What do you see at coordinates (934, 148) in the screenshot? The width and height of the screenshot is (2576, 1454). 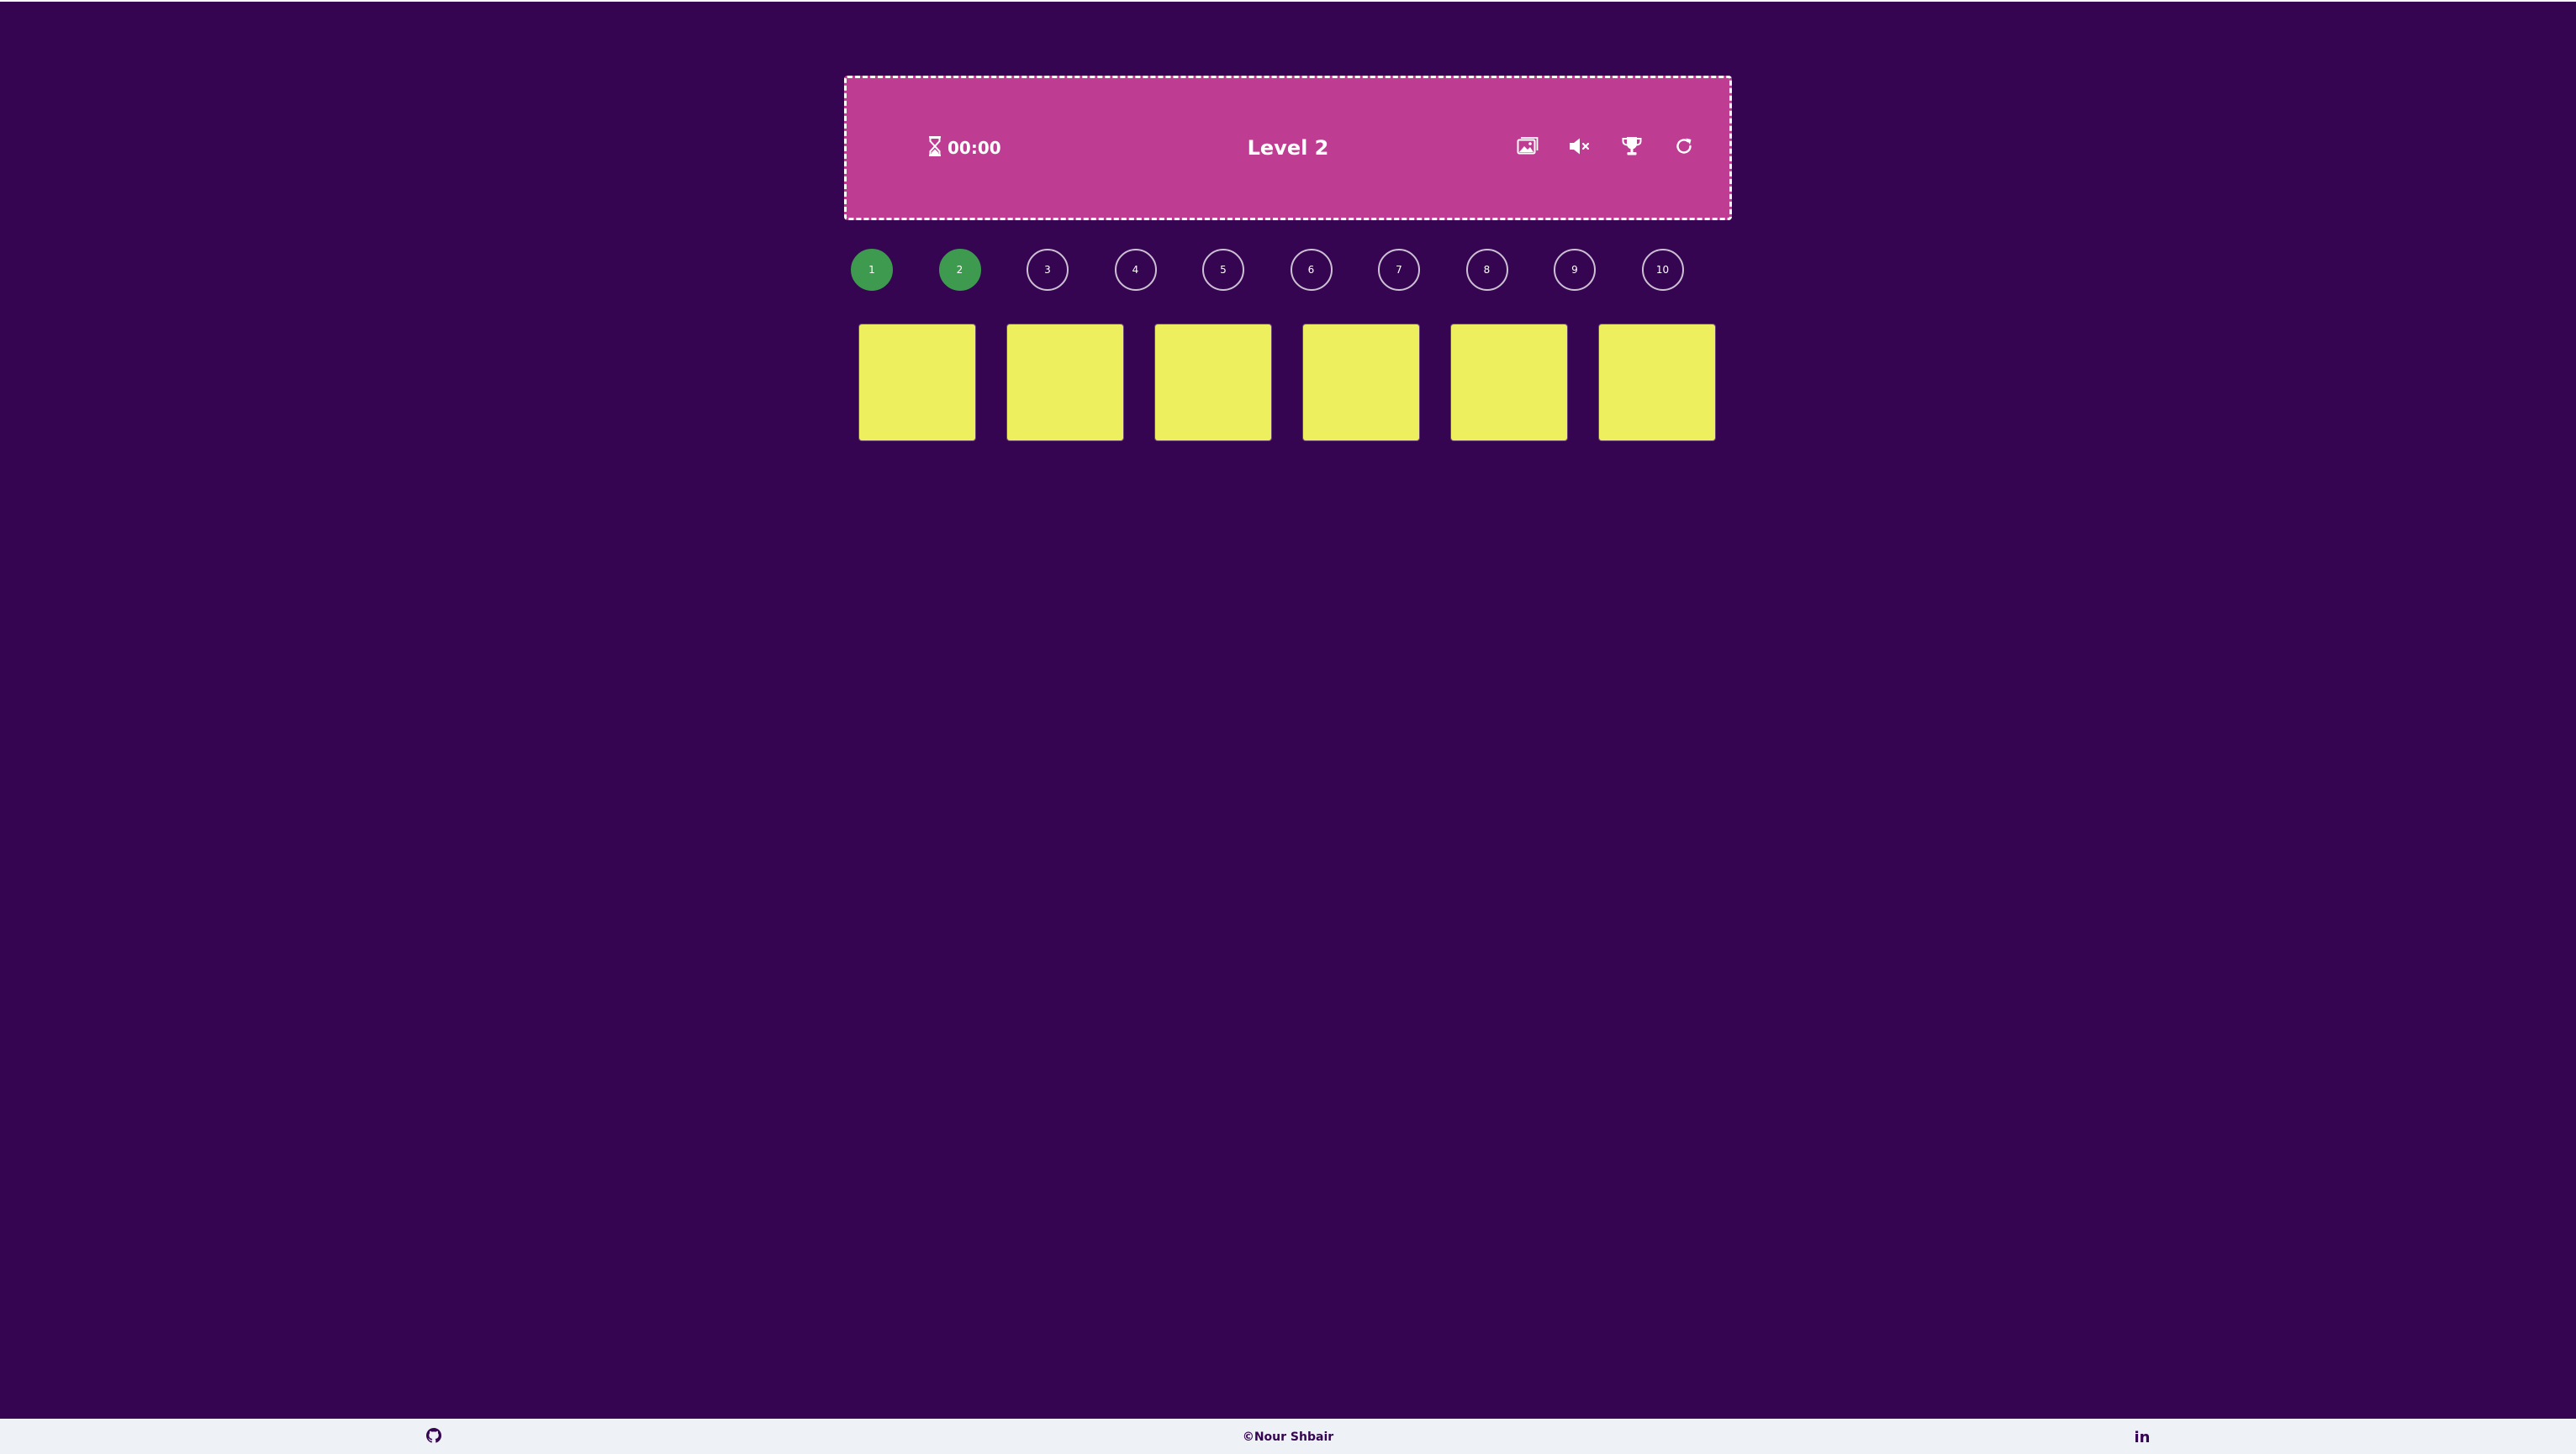 I see `hourglass-icon` at bounding box center [934, 148].